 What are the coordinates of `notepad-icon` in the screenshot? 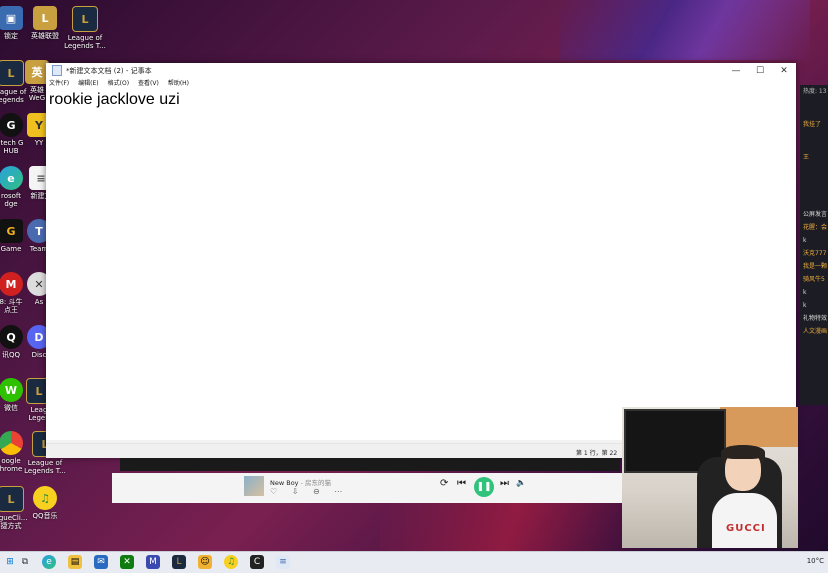 It's located at (57, 70).